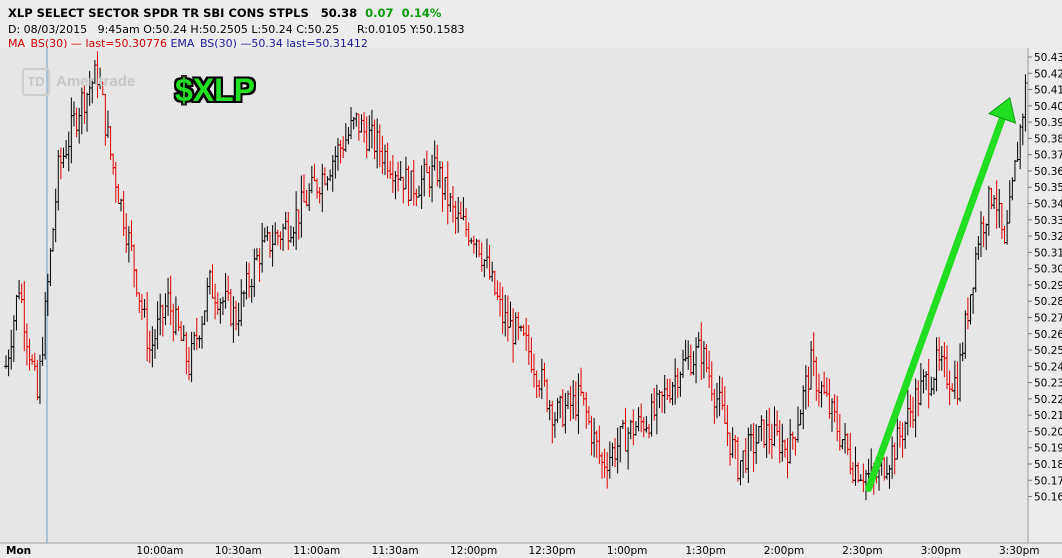 The image size is (1062, 558). Describe the element at coordinates (159, 551) in the screenshot. I see `x-tick-label: 10:00am` at that location.